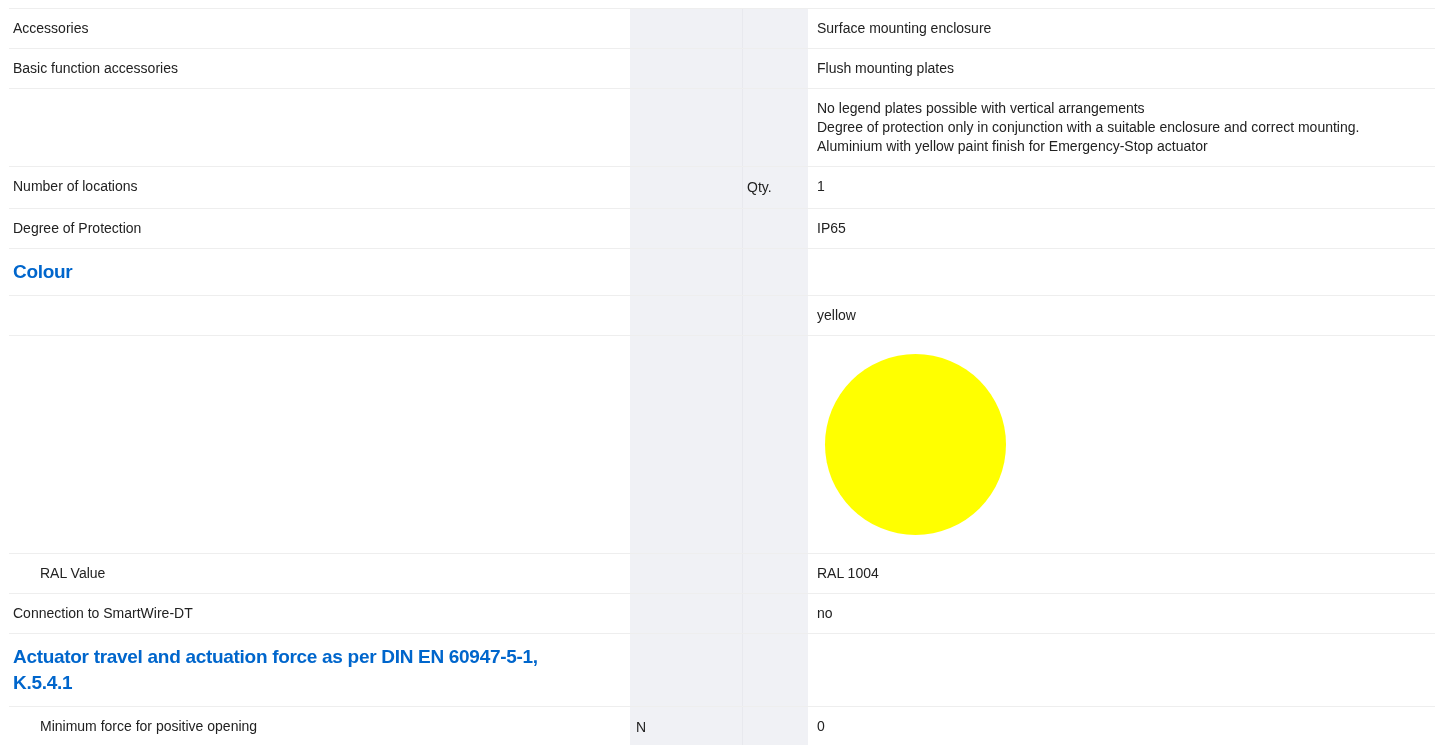 The width and height of the screenshot is (1435, 745). What do you see at coordinates (103, 613) in the screenshot?
I see `property-label: Connection to SmartWire-DT` at bounding box center [103, 613].